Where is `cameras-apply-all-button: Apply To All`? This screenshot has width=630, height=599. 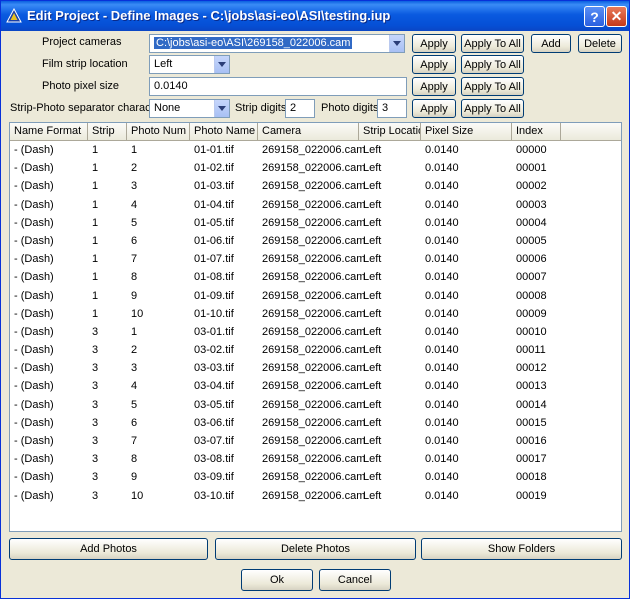 cameras-apply-all-button: Apply To All is located at coordinates (492, 43).